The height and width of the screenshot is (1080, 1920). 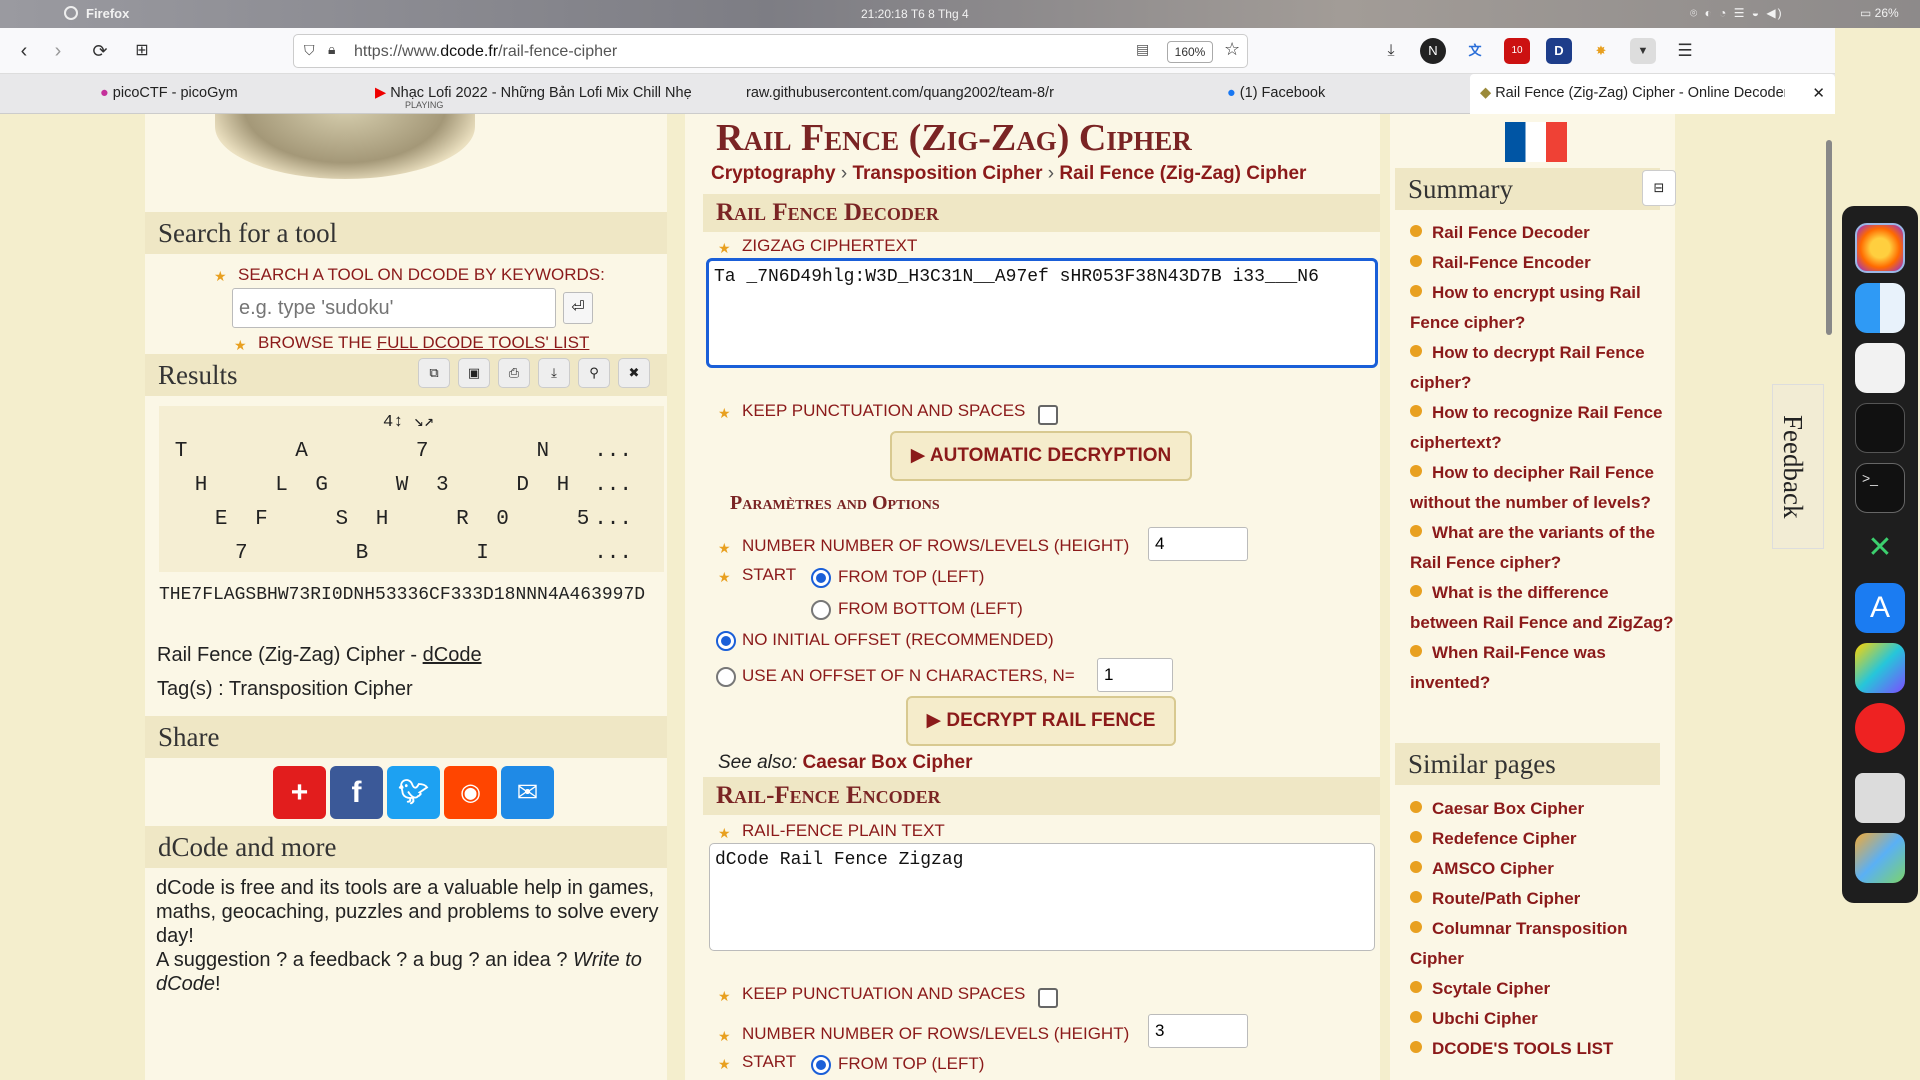 I want to click on screenshot-icon: ▣, so click(x=474, y=373).